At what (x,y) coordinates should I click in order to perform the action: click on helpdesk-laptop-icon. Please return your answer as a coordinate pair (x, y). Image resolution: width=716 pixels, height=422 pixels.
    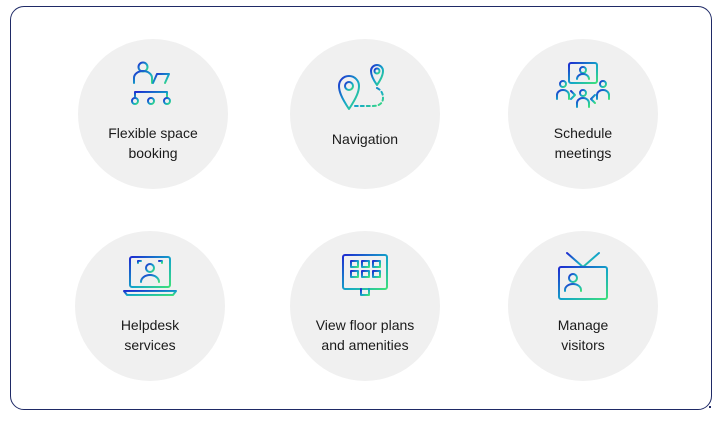
    Looking at the image, I should click on (150, 276).